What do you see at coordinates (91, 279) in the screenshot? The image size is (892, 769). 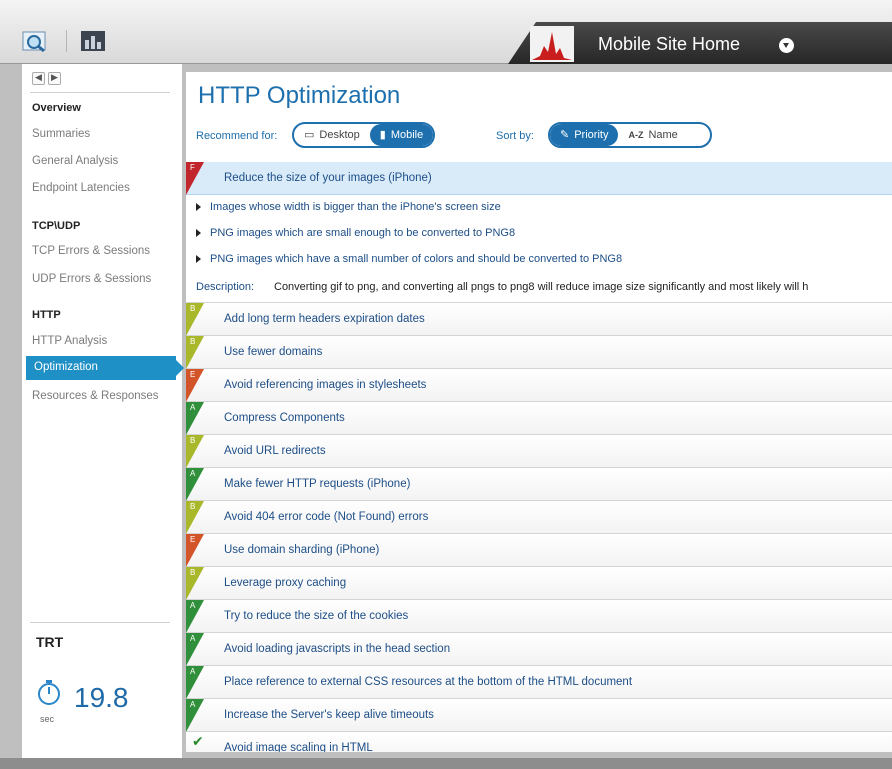 I see `sidebar-item-udp-errors: UDP Errors & Sessions` at bounding box center [91, 279].